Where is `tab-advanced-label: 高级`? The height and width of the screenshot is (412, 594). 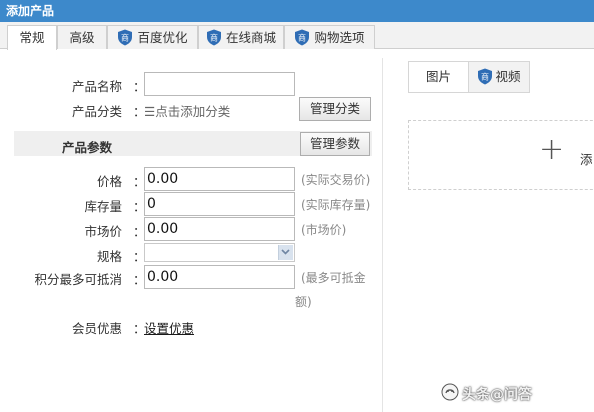
tab-advanced-label: 高级 is located at coordinates (82, 37).